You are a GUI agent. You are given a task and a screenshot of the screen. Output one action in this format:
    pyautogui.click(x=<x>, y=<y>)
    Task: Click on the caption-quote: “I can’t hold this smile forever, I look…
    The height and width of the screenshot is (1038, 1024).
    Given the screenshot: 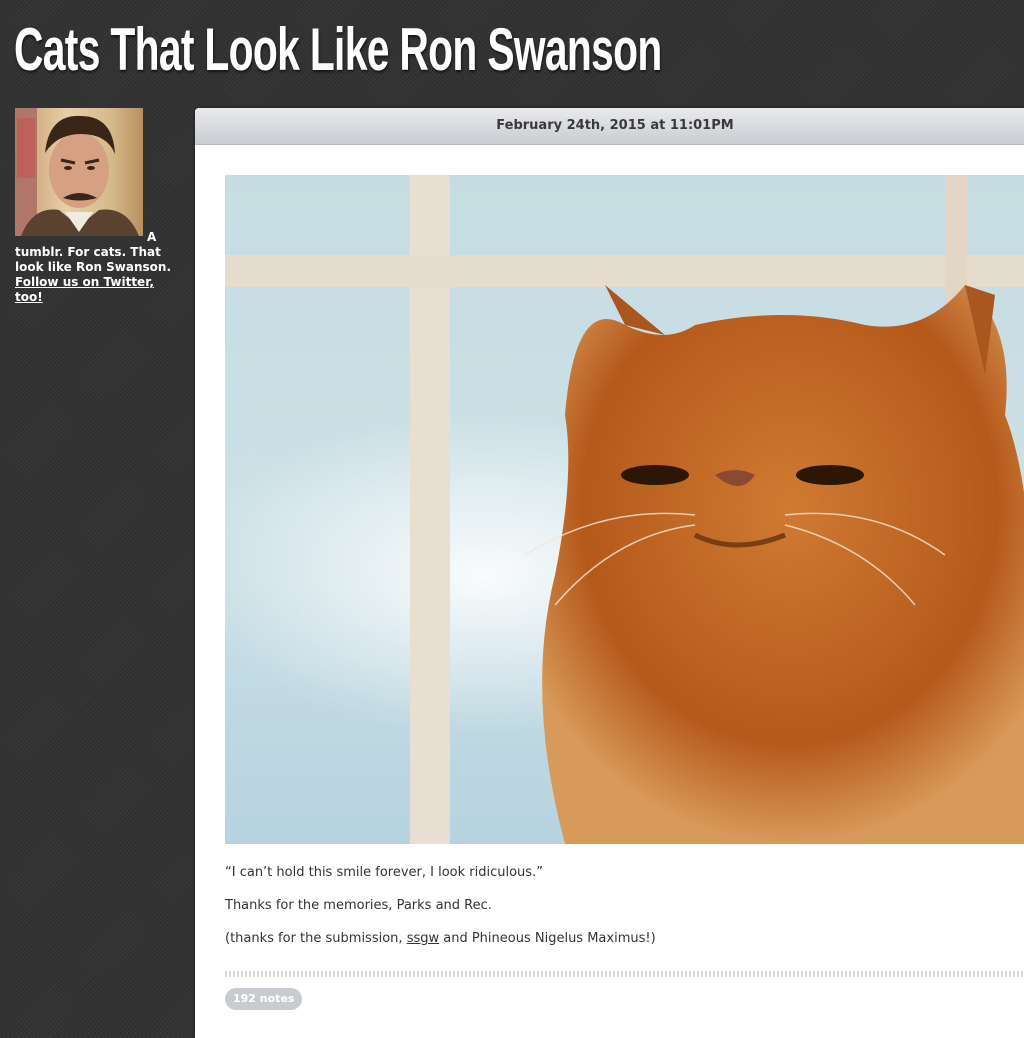 What is the action you would take?
    pyautogui.click(x=384, y=872)
    